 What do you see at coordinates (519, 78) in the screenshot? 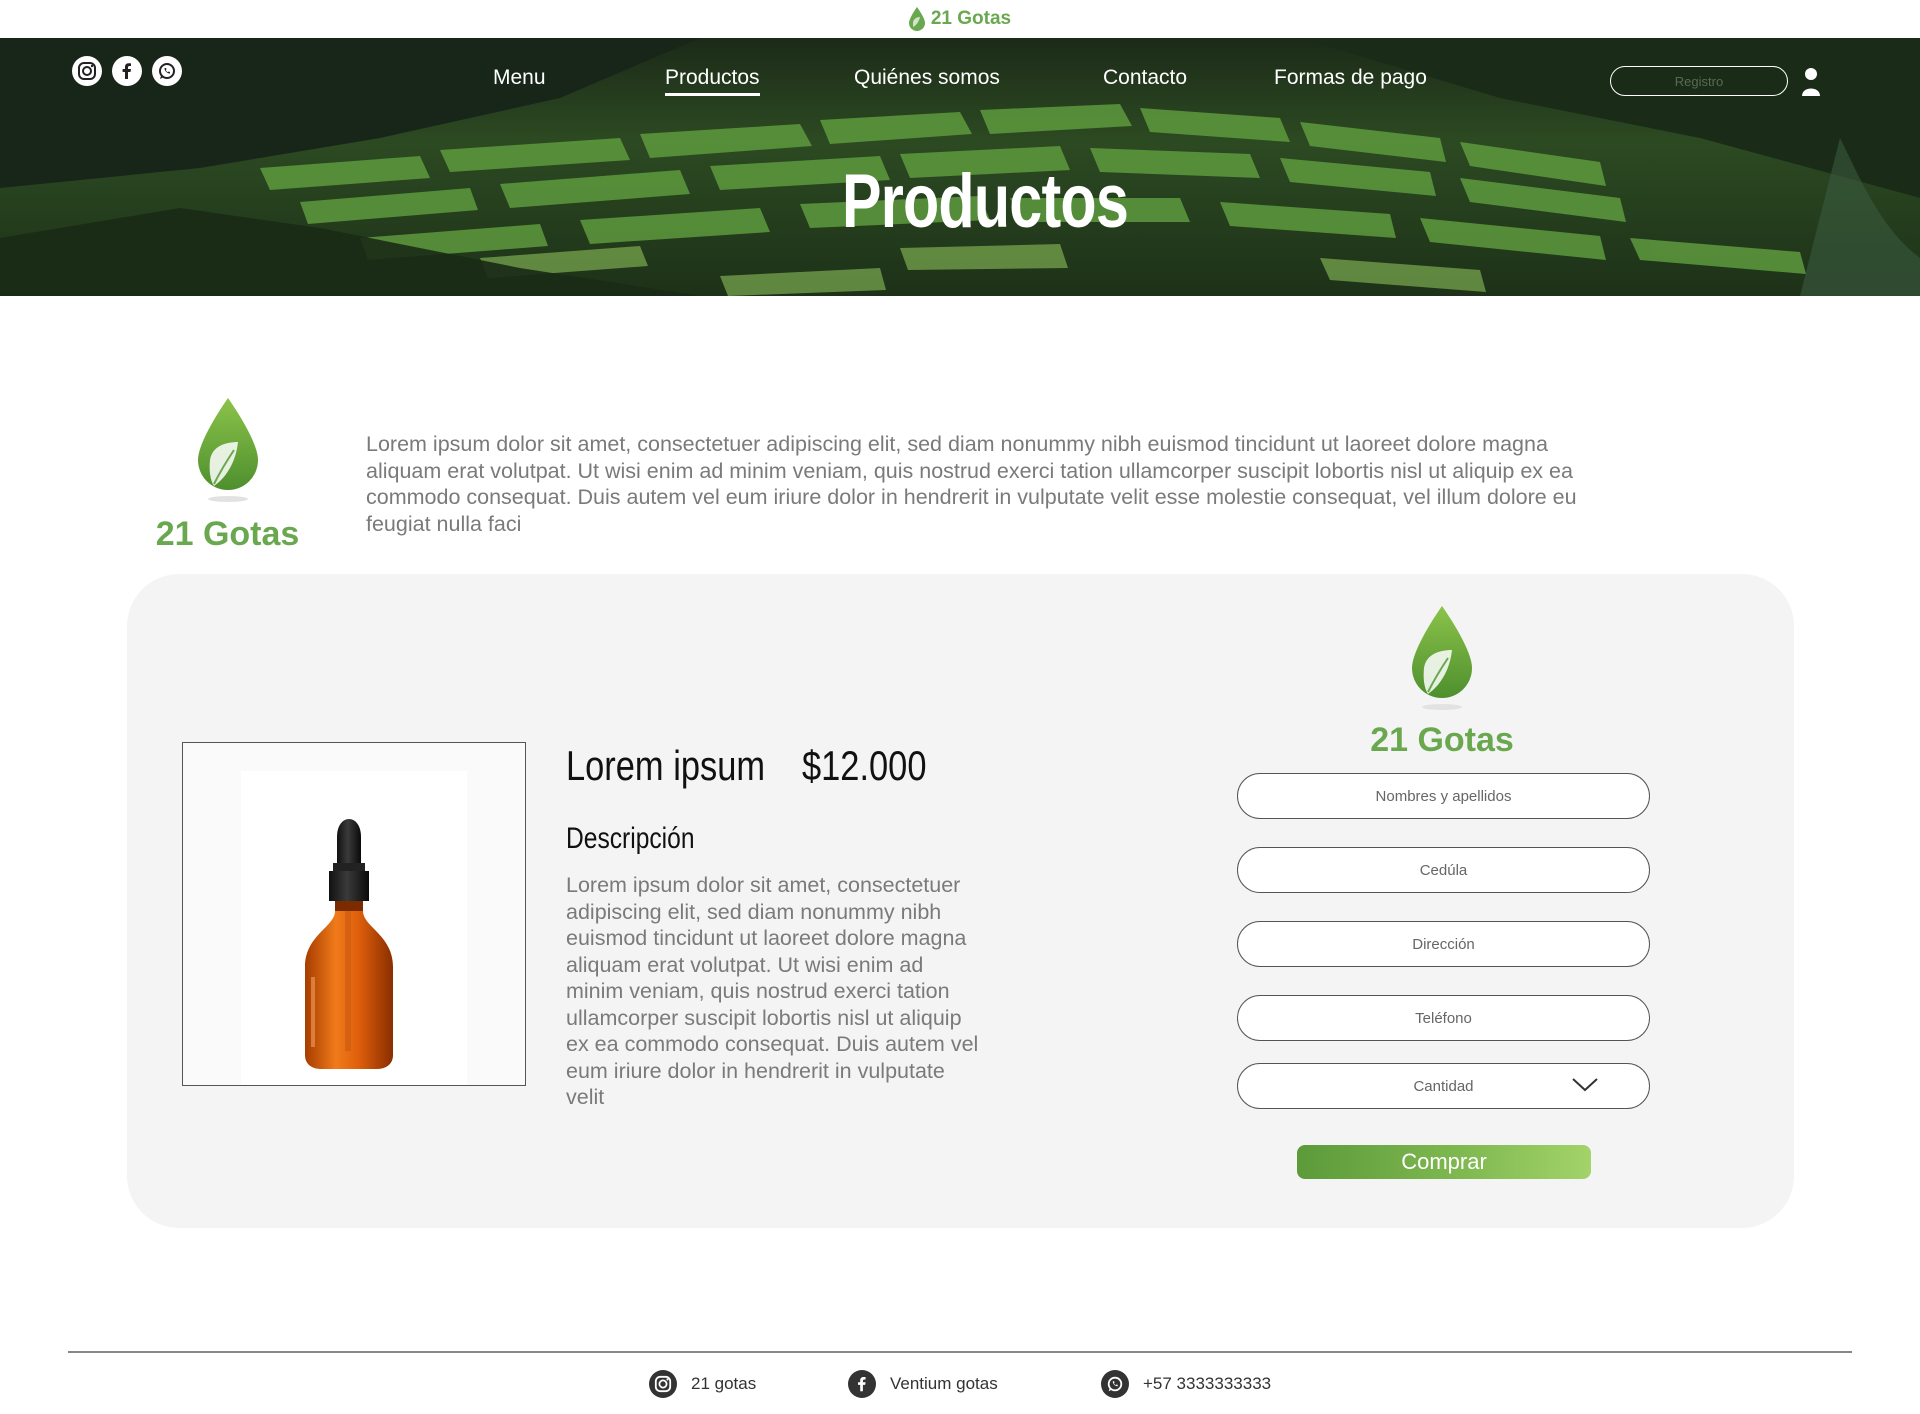
I see `nav-menu: Menu` at bounding box center [519, 78].